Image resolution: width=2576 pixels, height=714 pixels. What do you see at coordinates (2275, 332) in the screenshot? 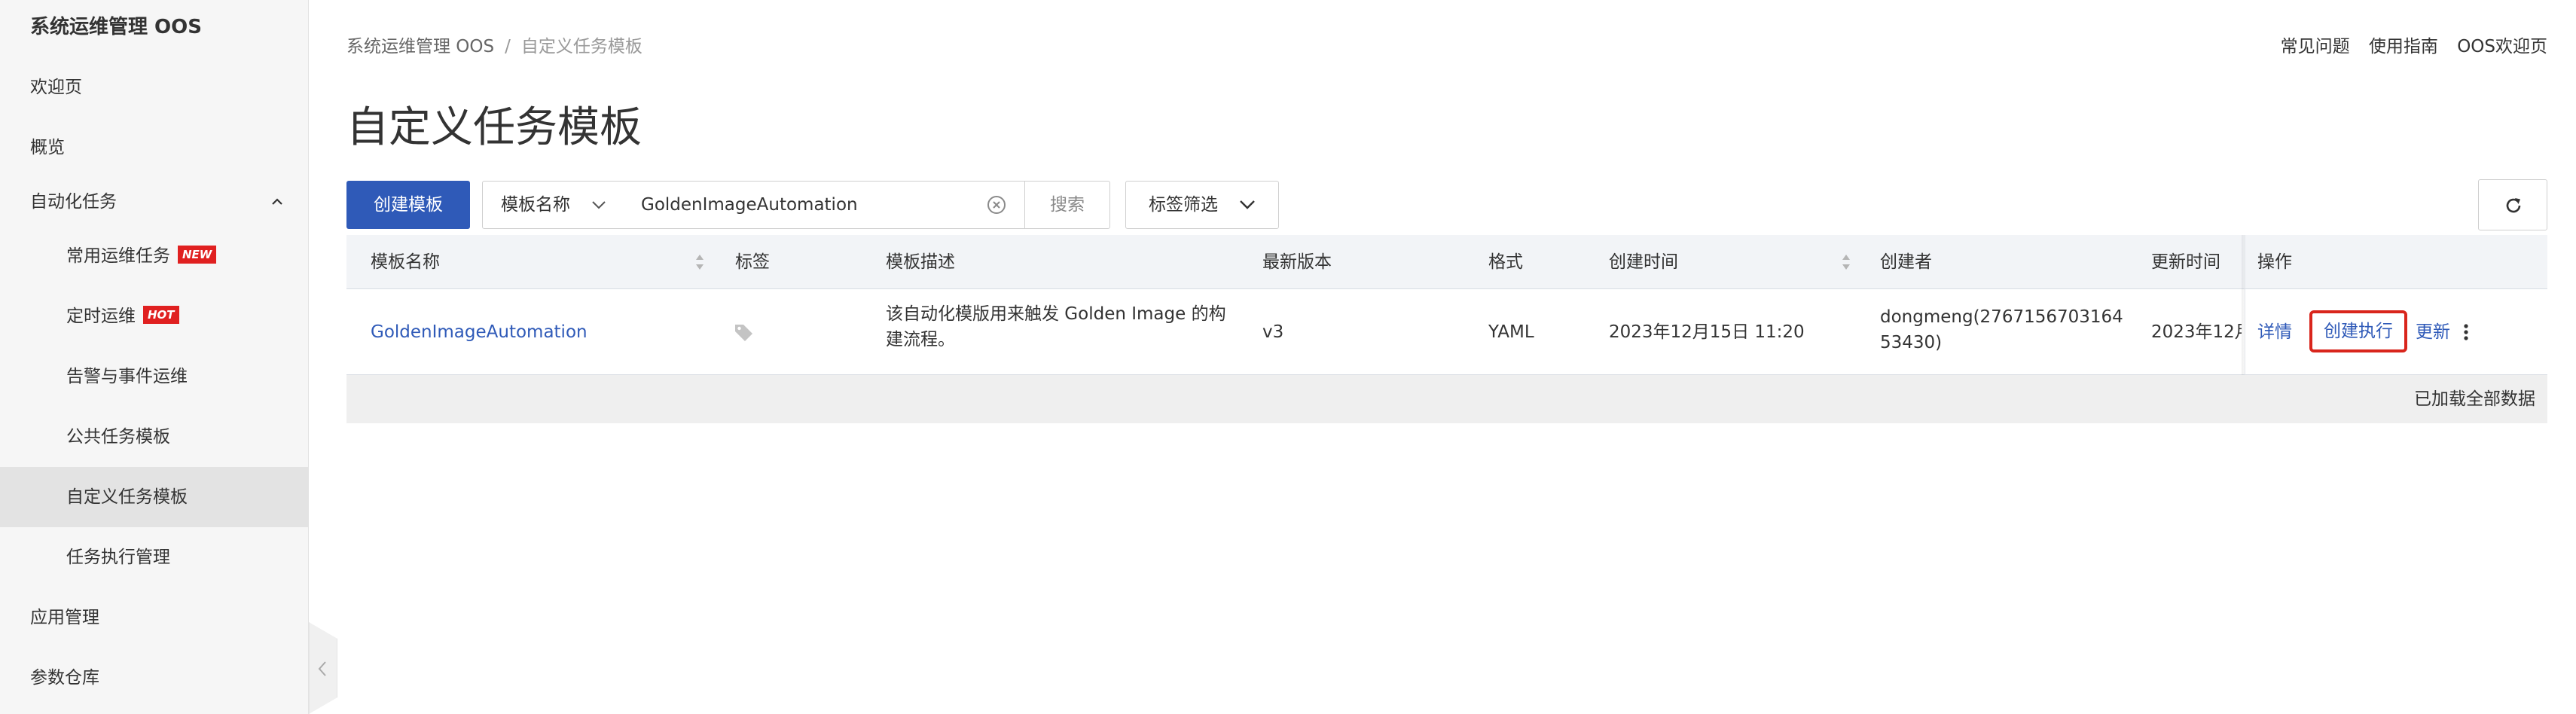
I see `details-link: 详情` at bounding box center [2275, 332].